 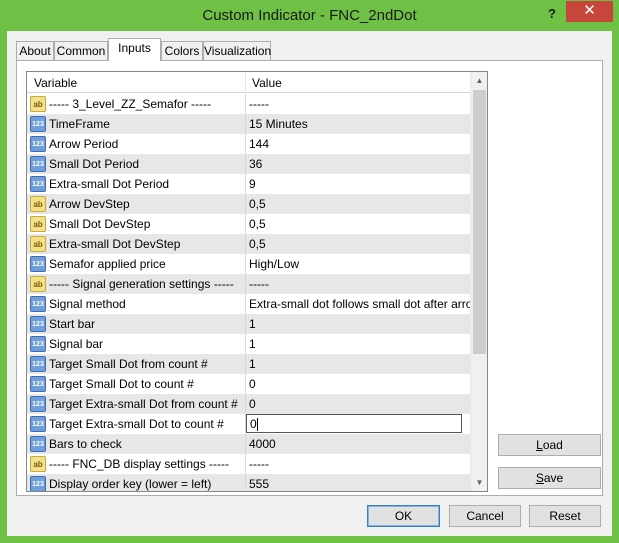 What do you see at coordinates (479, 80) in the screenshot?
I see `scroll-up-icon: ▲` at bounding box center [479, 80].